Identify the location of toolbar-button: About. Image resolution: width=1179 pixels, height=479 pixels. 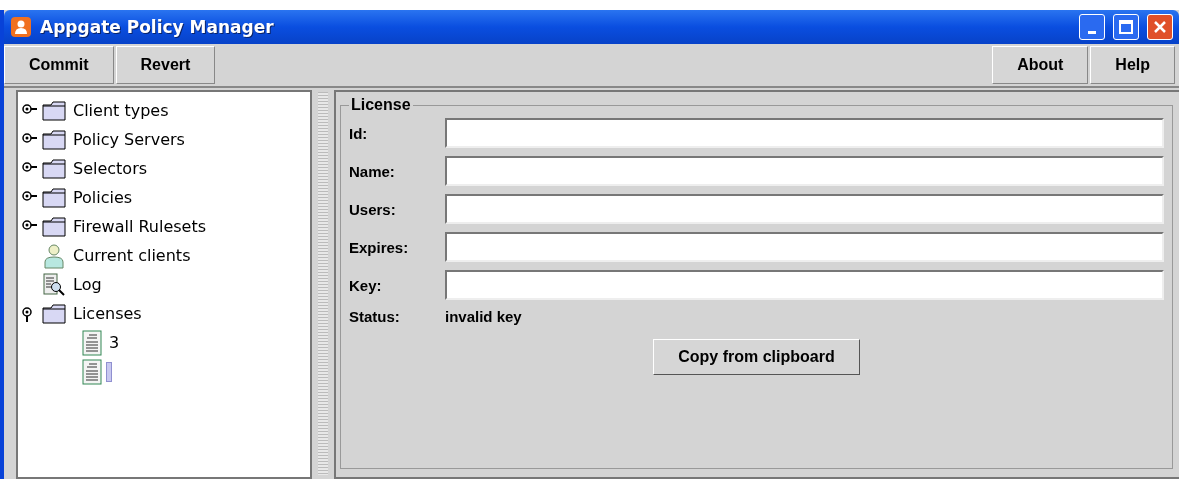
(1040, 65).